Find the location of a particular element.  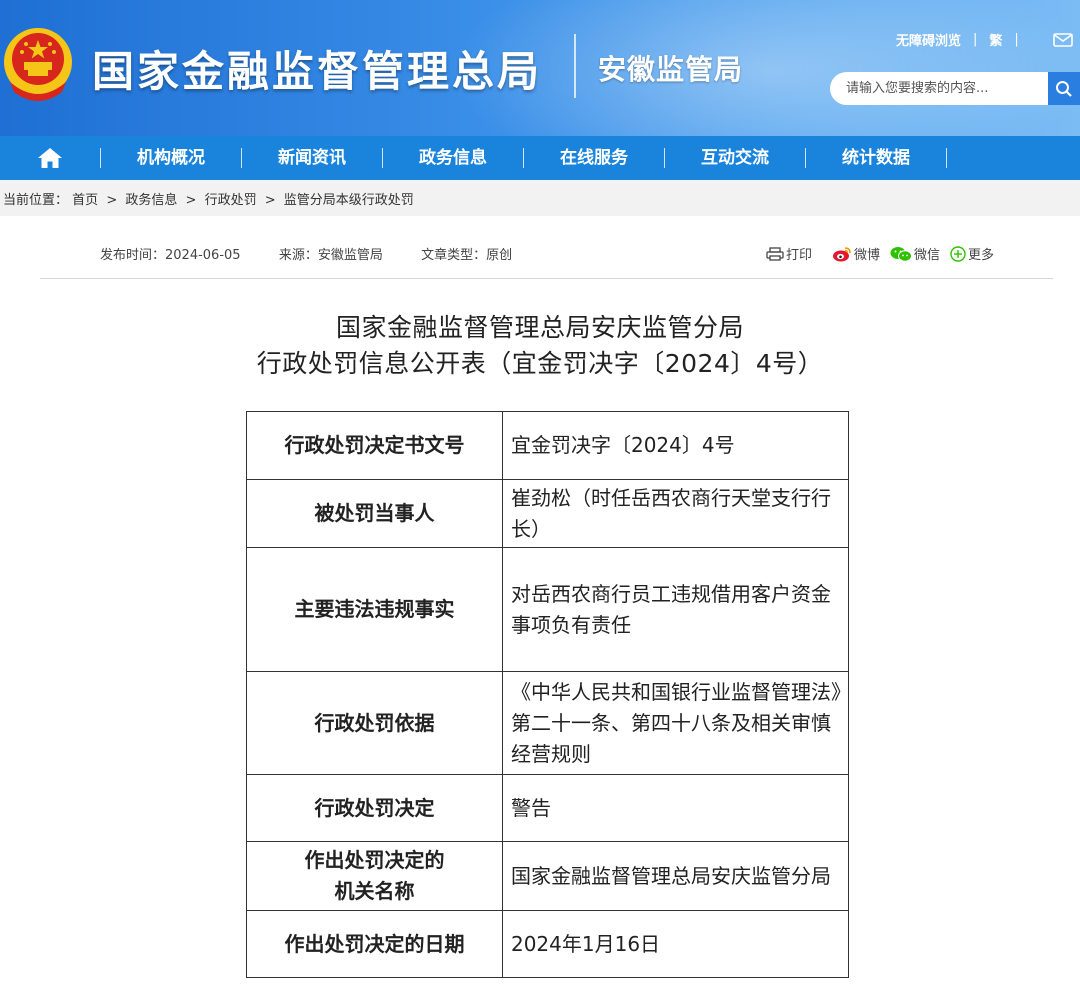

wechat-label: 微信 is located at coordinates (927, 255).